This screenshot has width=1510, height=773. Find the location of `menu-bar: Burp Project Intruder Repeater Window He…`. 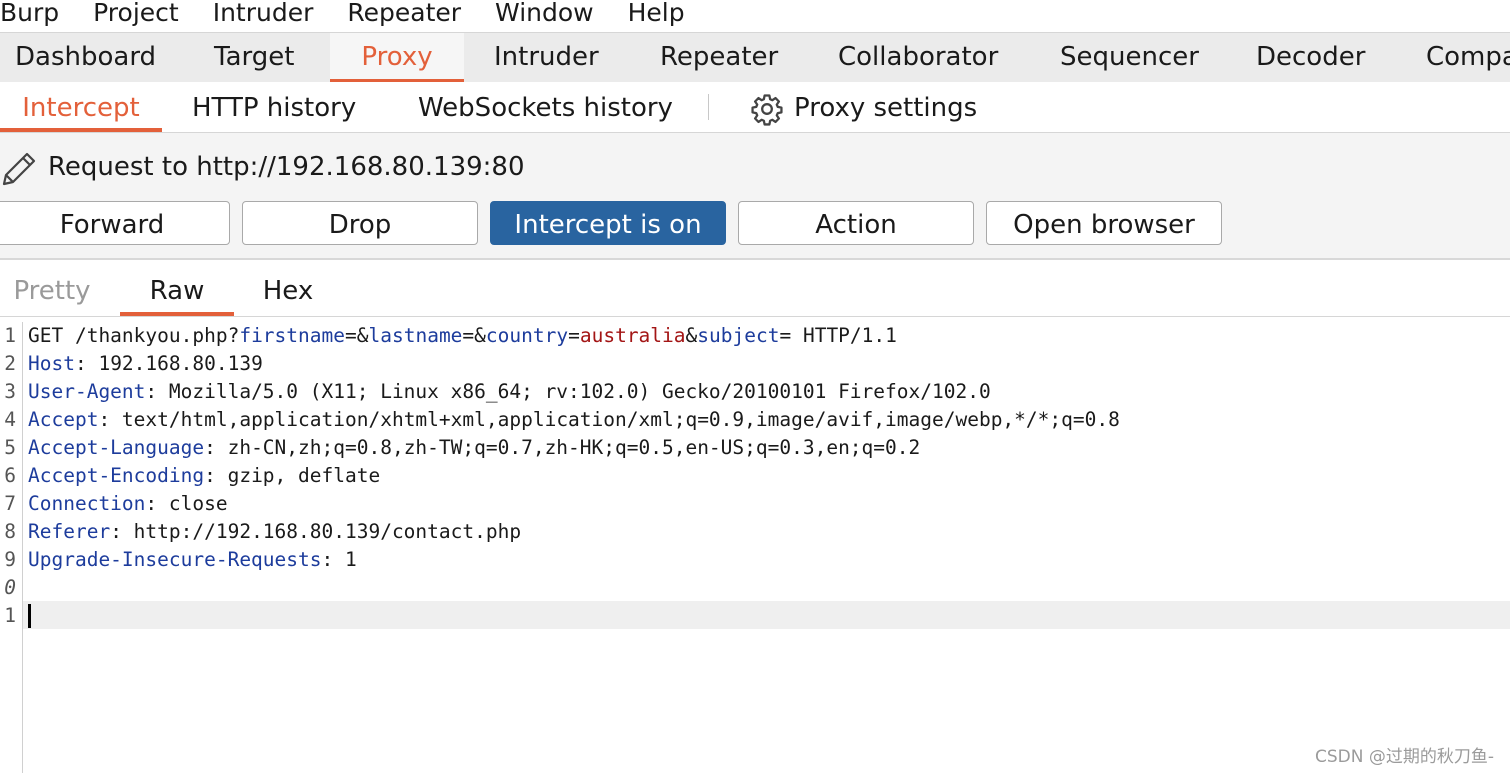

menu-bar: Burp Project Intruder Repeater Window He… is located at coordinates (755, 16).